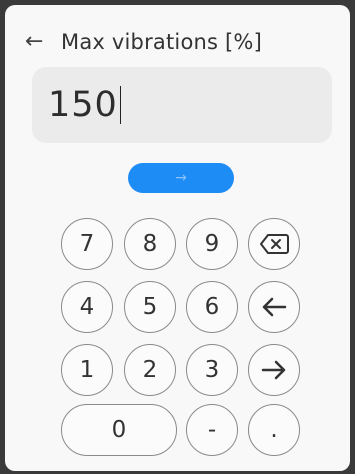  I want to click on text-caret, so click(120, 105).